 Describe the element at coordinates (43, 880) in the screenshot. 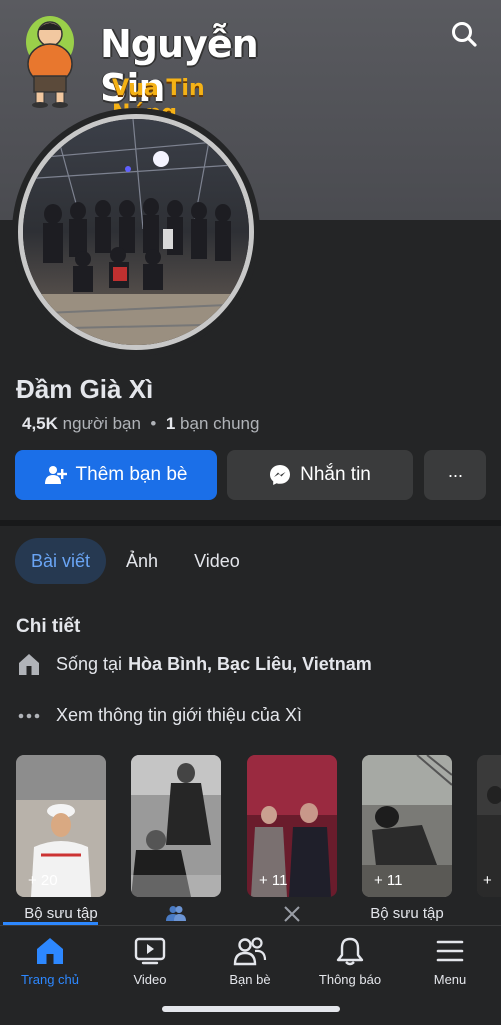

I see `collection-count: + 20` at that location.